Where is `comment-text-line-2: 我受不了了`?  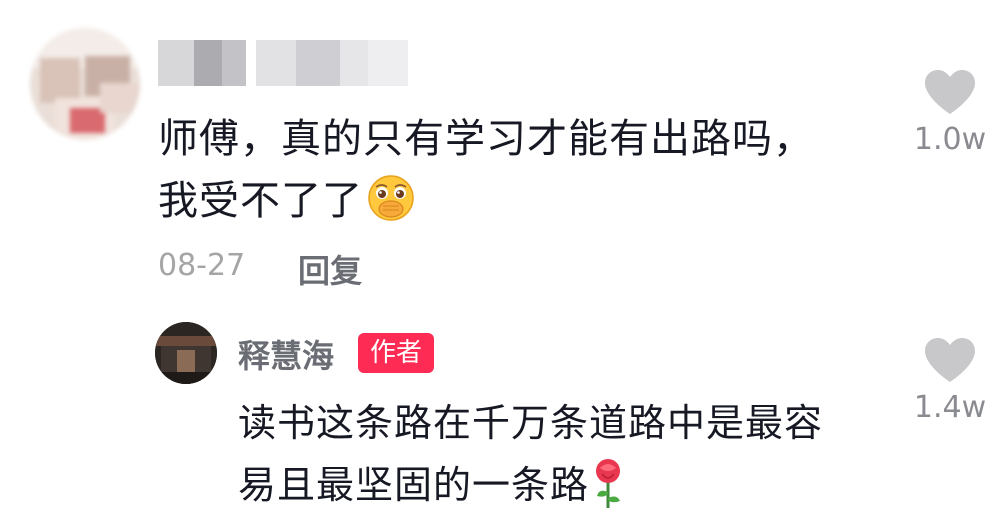
comment-text-line-2: 我受不了了 is located at coordinates (260, 201).